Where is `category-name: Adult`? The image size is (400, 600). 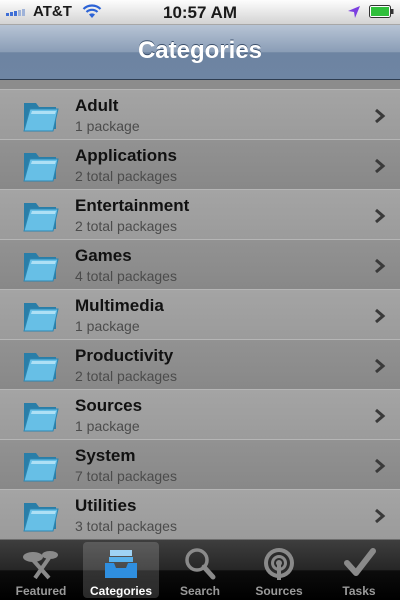
category-name: Adult is located at coordinates (97, 105).